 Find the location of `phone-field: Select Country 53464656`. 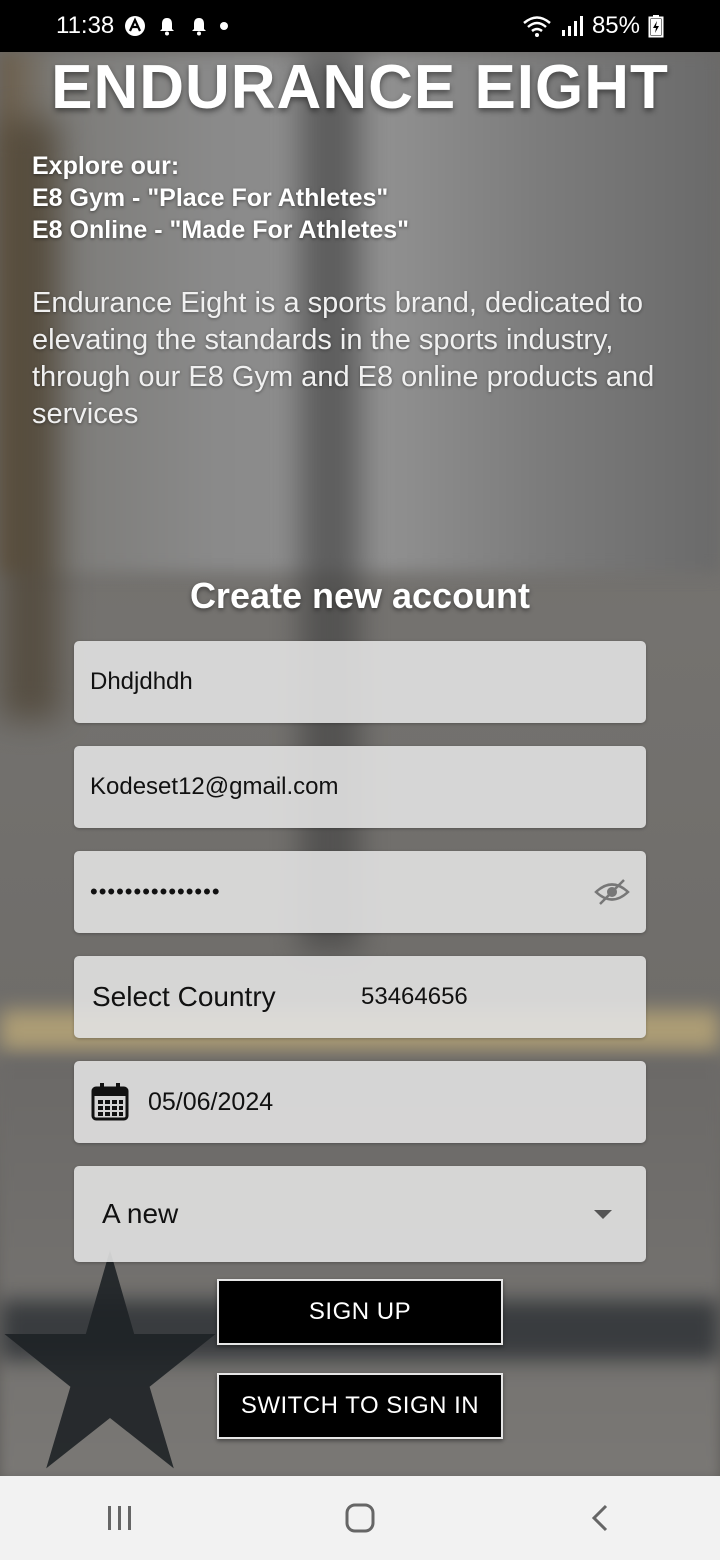

phone-field: Select Country 53464656 is located at coordinates (360, 997).